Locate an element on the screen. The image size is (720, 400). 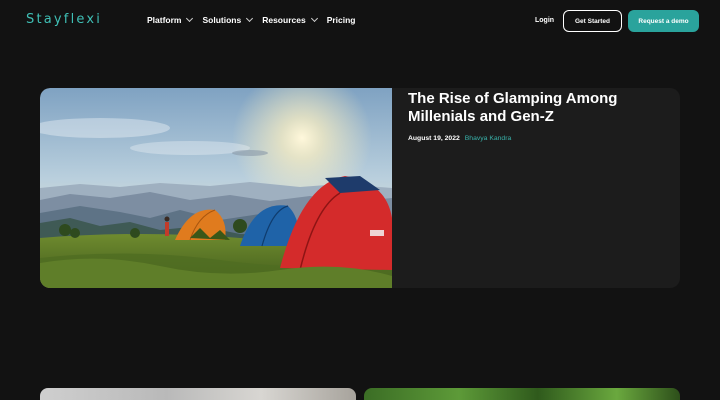
nav-item-label: Pricing is located at coordinates (341, 20).